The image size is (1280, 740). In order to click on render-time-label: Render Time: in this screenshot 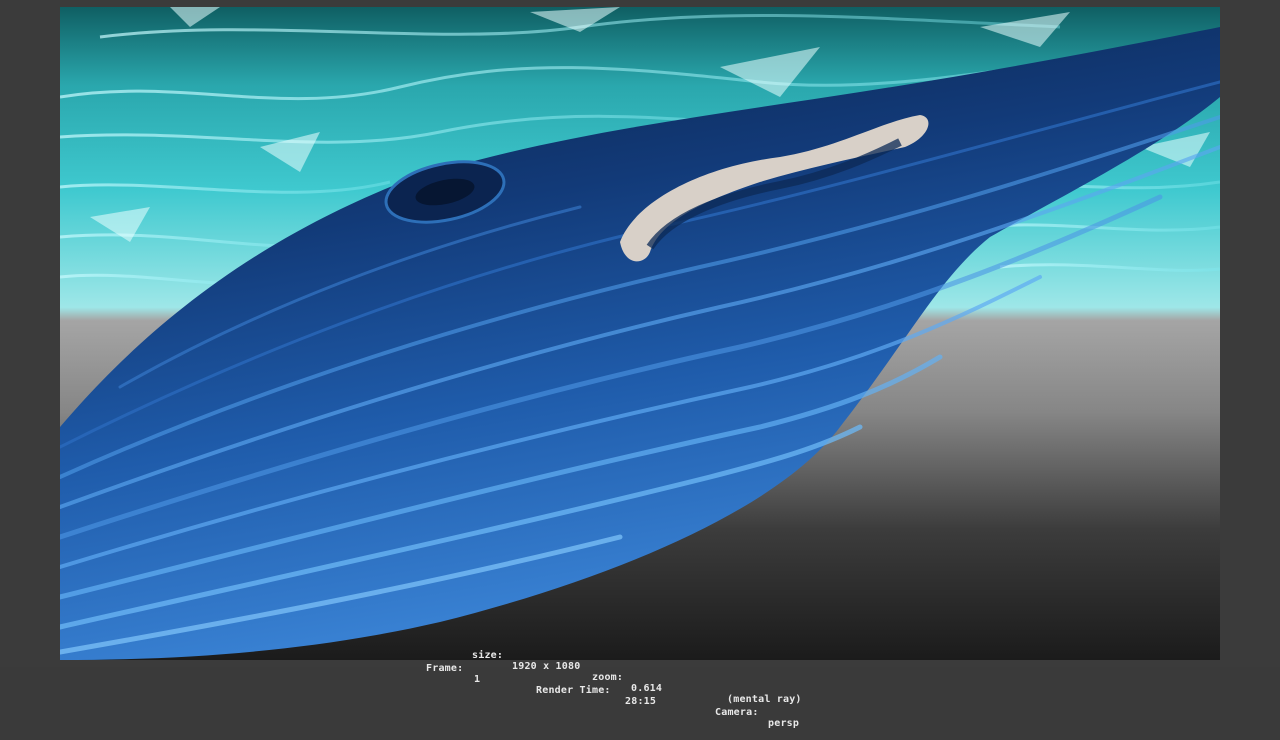, I will do `click(573, 690)`.